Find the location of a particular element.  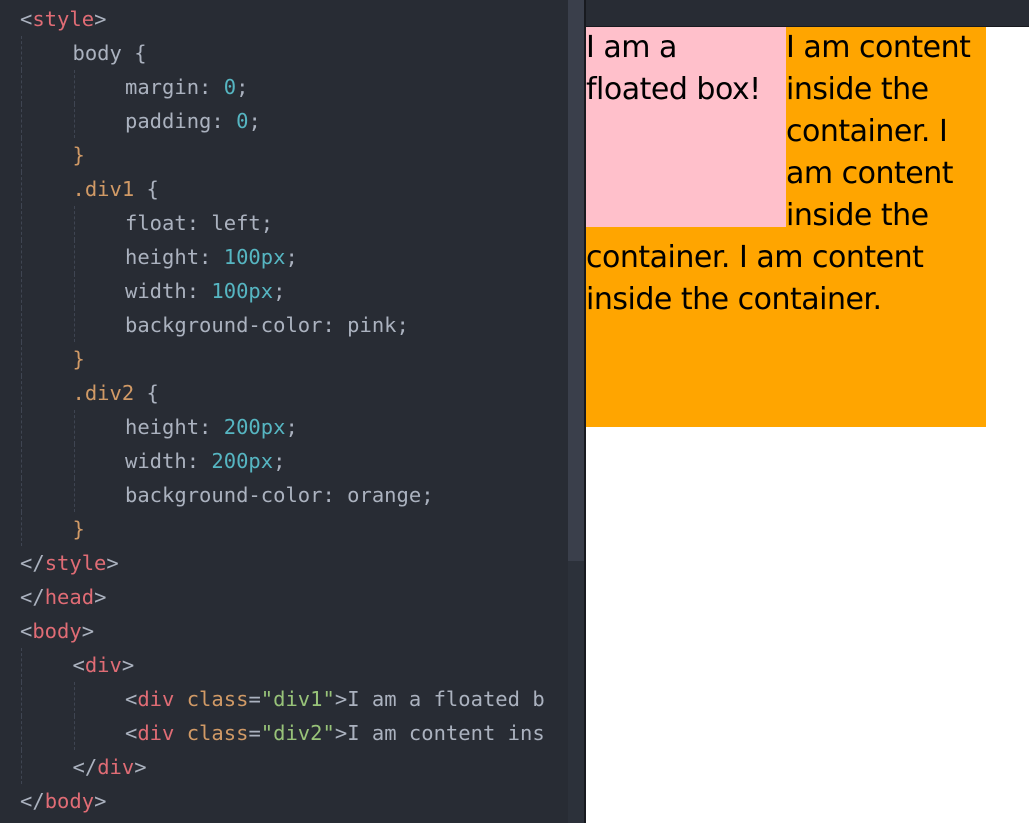

code-line: height: 100px; is located at coordinates (284, 257).